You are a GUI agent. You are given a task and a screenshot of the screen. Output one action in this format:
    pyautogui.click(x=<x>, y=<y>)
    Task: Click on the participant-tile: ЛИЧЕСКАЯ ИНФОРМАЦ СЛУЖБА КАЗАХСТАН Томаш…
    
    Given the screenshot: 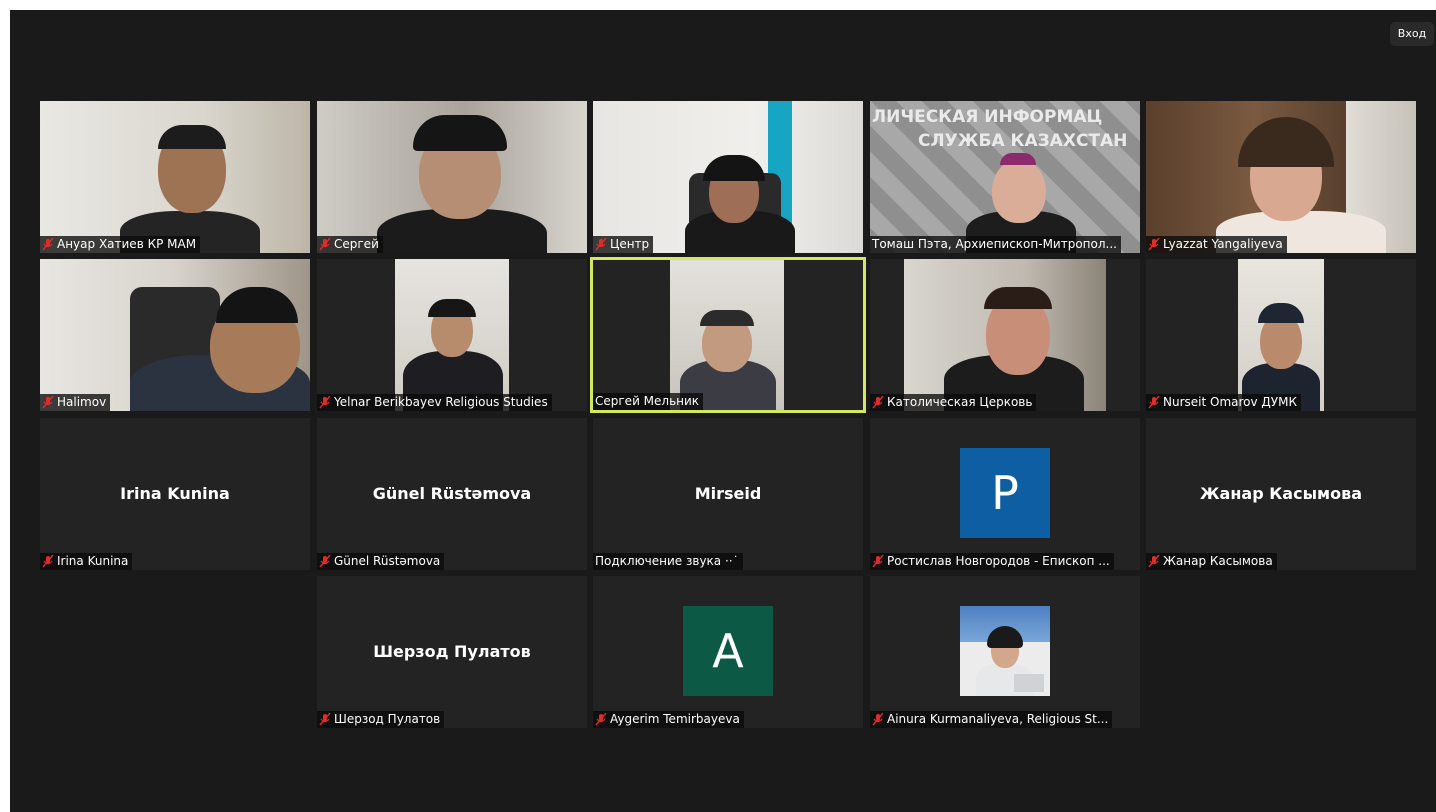 What is the action you would take?
    pyautogui.click(x=1005, y=177)
    